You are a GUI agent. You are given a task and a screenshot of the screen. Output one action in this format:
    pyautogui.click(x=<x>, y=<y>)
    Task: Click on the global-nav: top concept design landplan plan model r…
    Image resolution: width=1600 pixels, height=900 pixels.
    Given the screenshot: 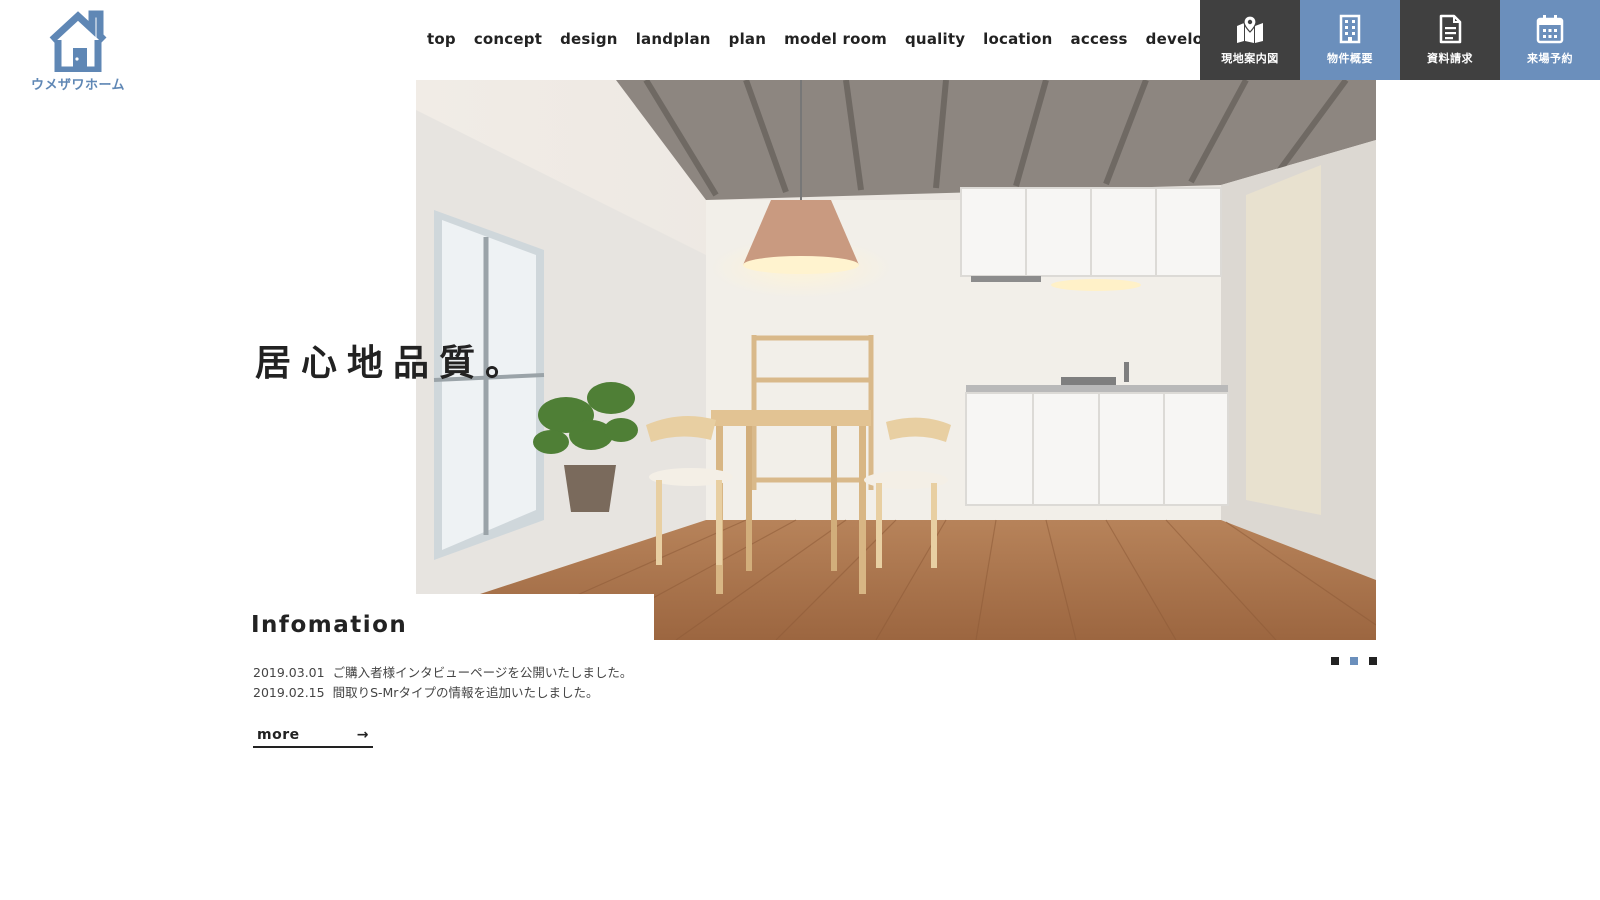 What is the action you would take?
    pyautogui.click(x=834, y=41)
    